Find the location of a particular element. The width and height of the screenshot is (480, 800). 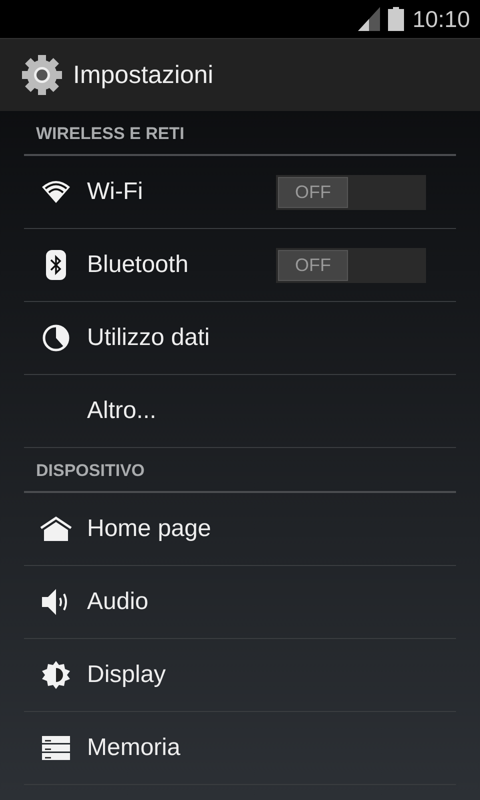

pie-chart-icon is located at coordinates (56, 338).